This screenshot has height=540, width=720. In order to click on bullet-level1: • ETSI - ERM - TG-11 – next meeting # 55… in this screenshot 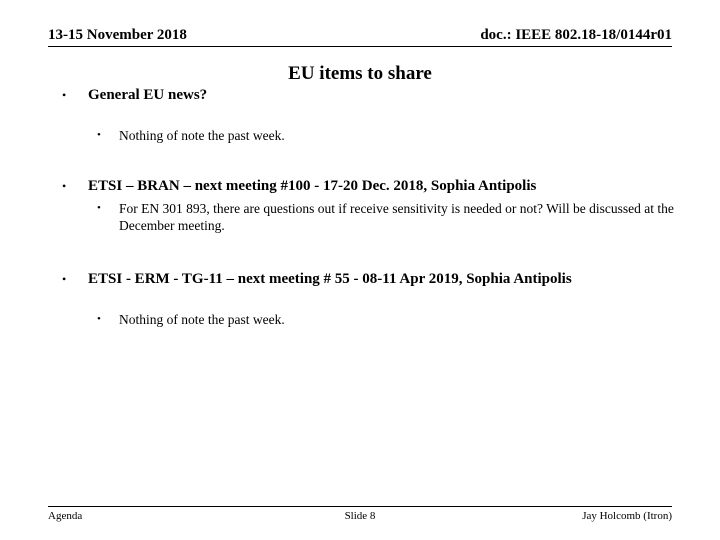, I will do `click(364, 279)`.